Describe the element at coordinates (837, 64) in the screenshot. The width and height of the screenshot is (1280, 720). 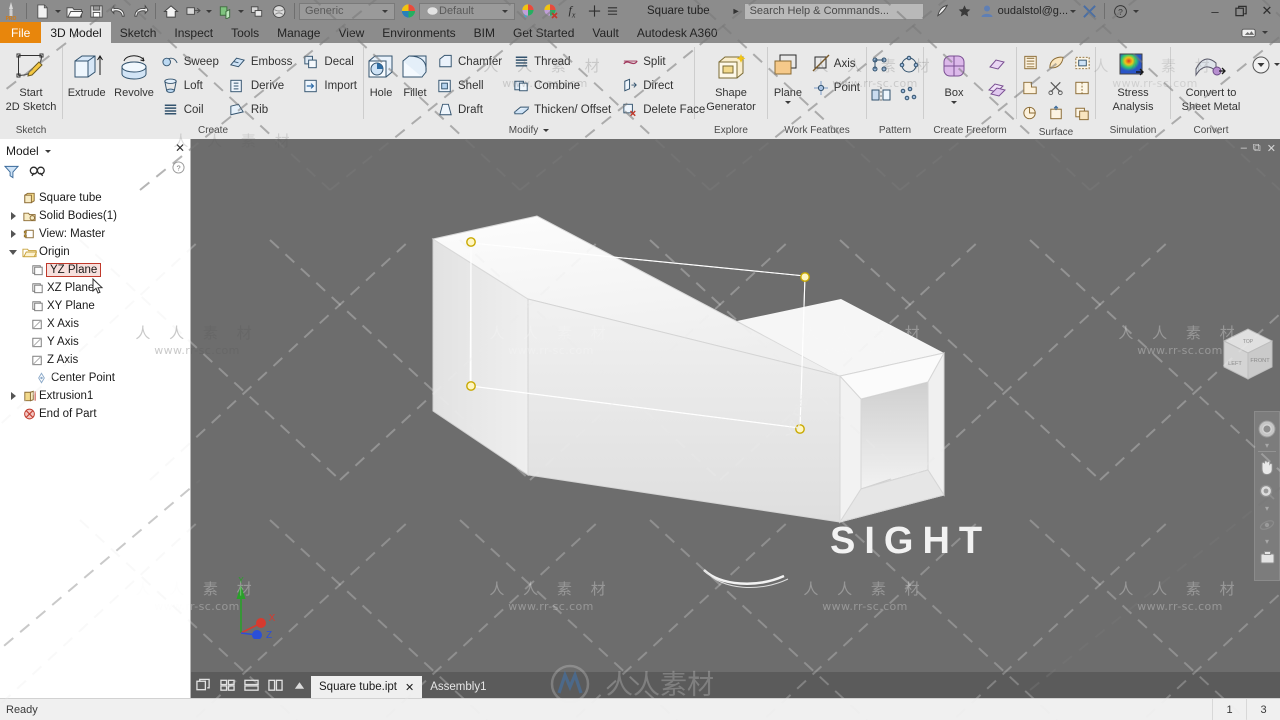
I see `work-axis-button: Axis` at that location.